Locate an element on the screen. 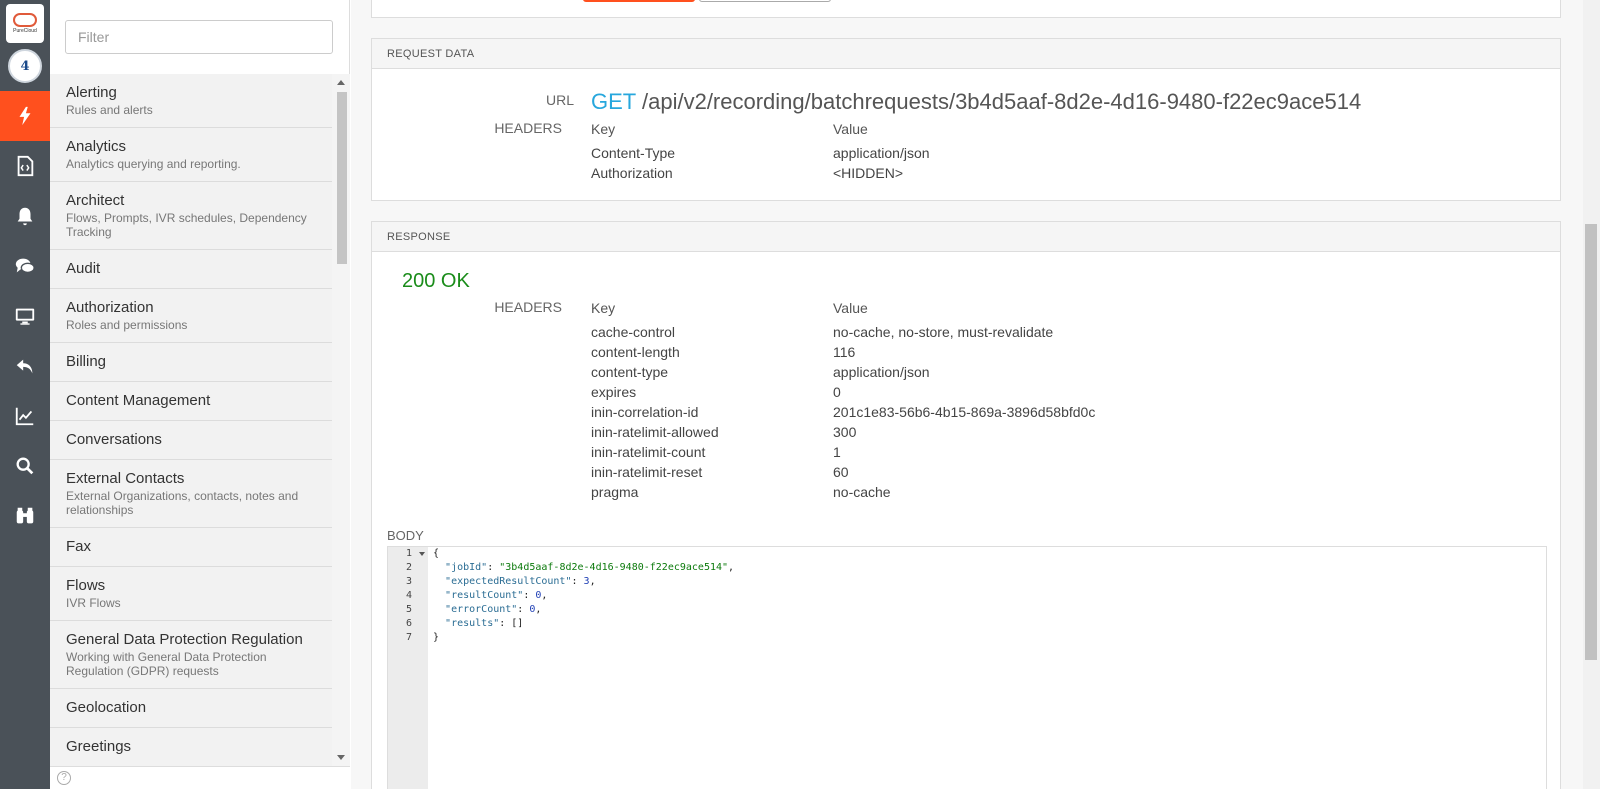  help-icon: ? is located at coordinates (64, 778).